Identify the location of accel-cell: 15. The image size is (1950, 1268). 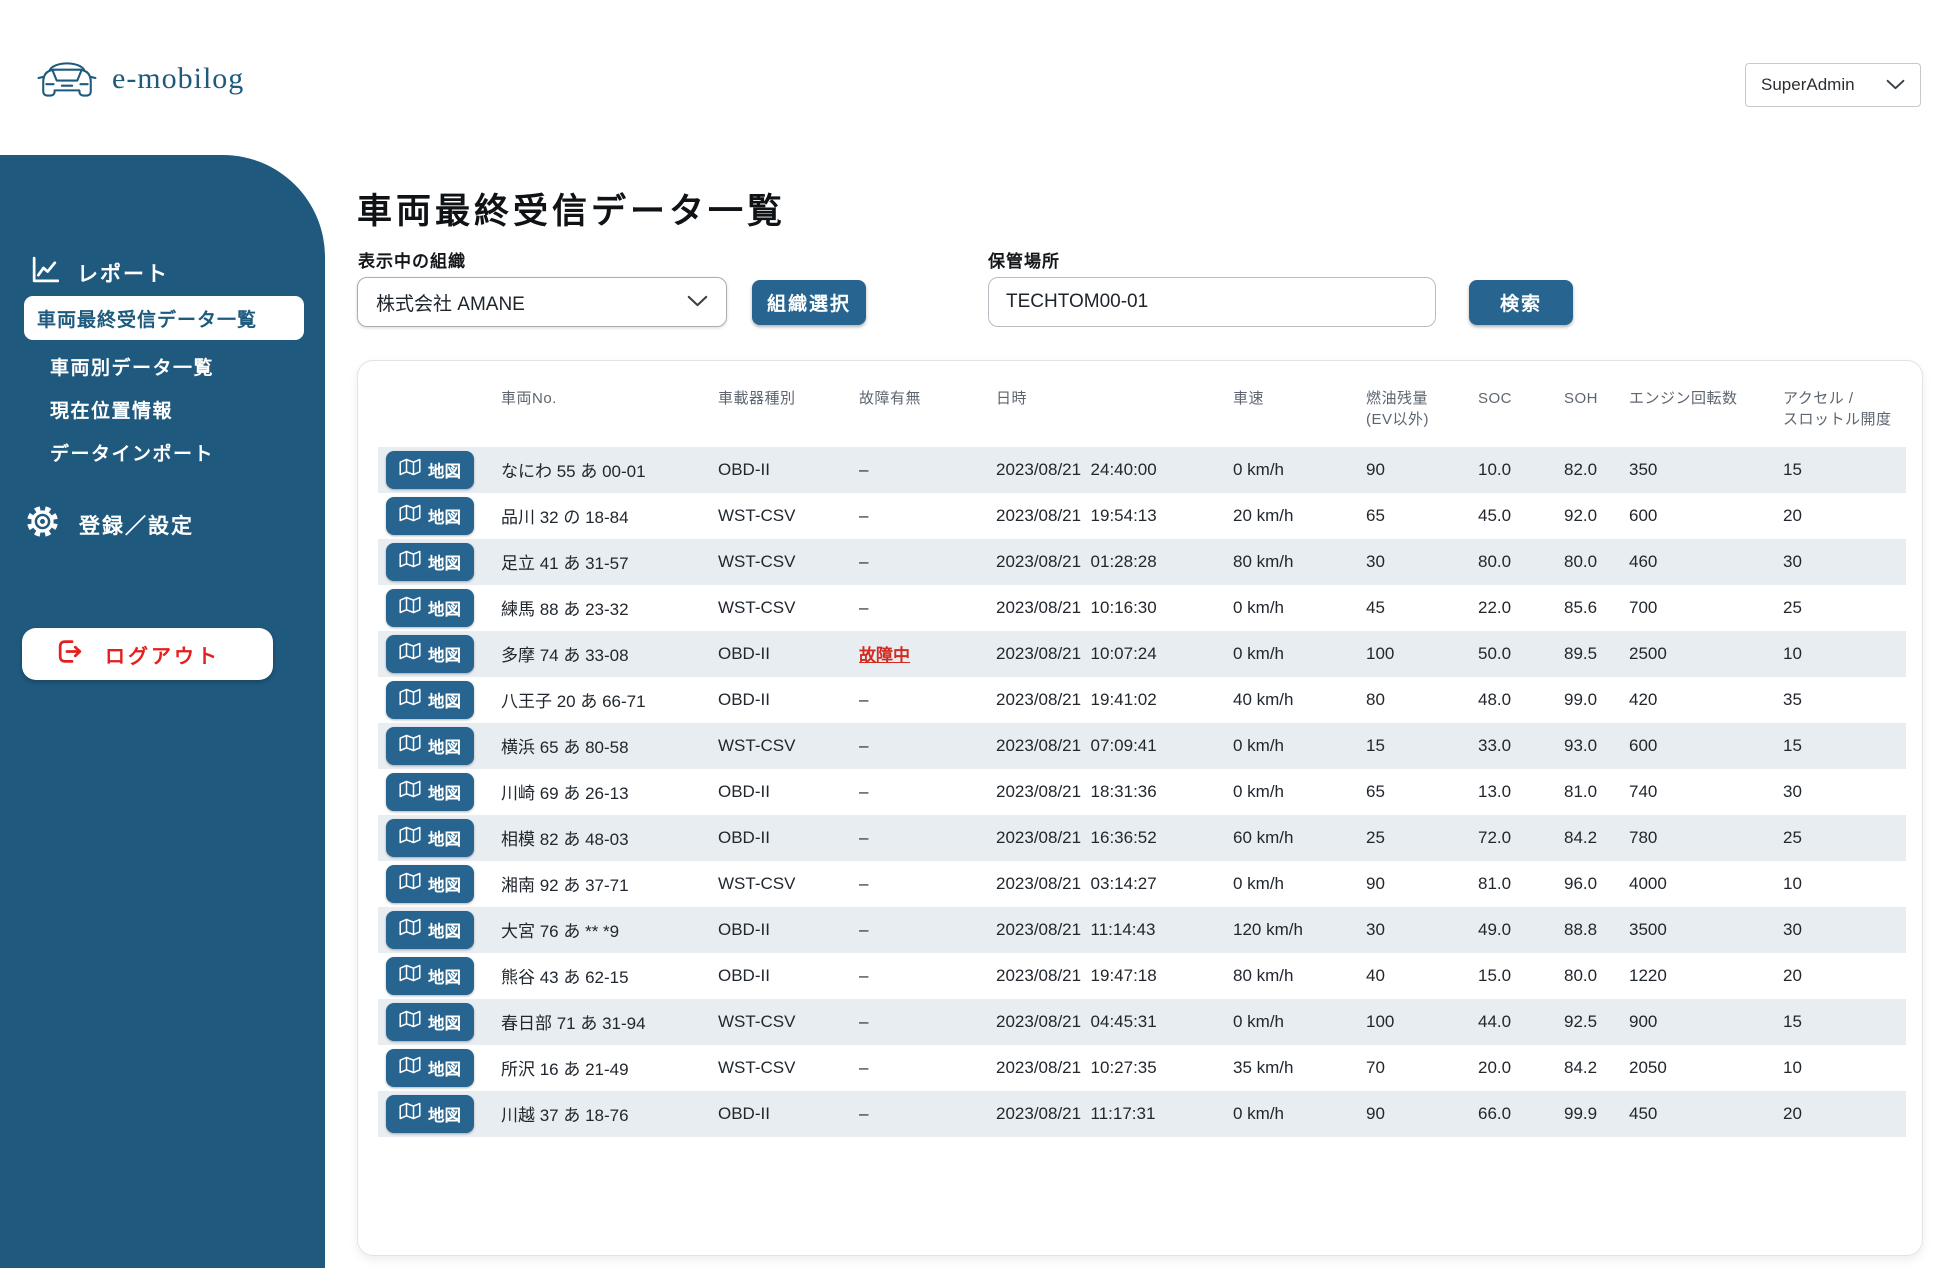
(1792, 469).